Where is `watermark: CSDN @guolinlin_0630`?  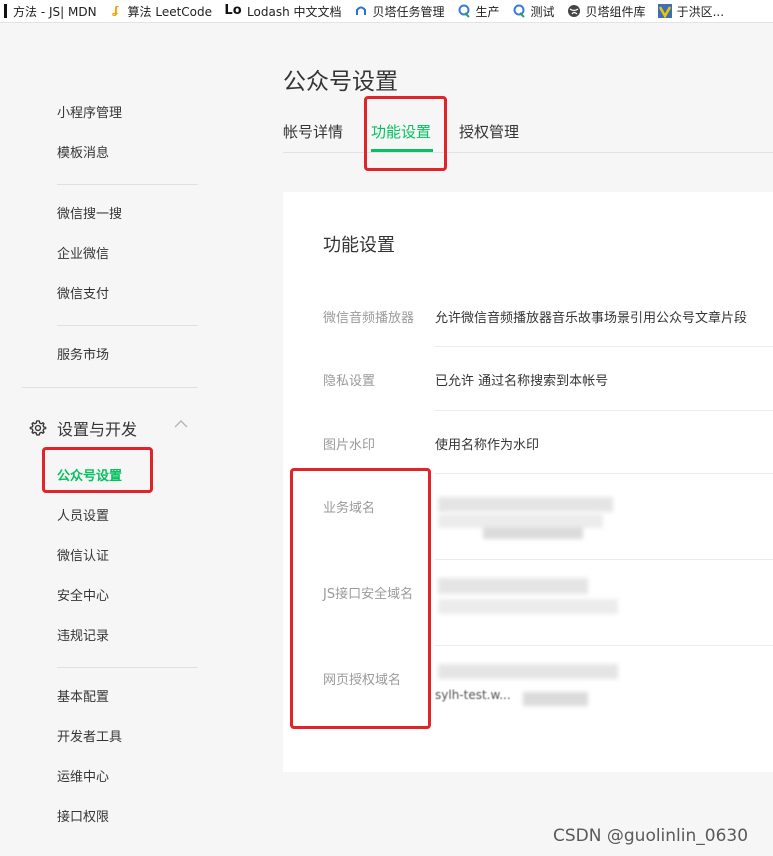 watermark: CSDN @guolinlin_0630 is located at coordinates (651, 836).